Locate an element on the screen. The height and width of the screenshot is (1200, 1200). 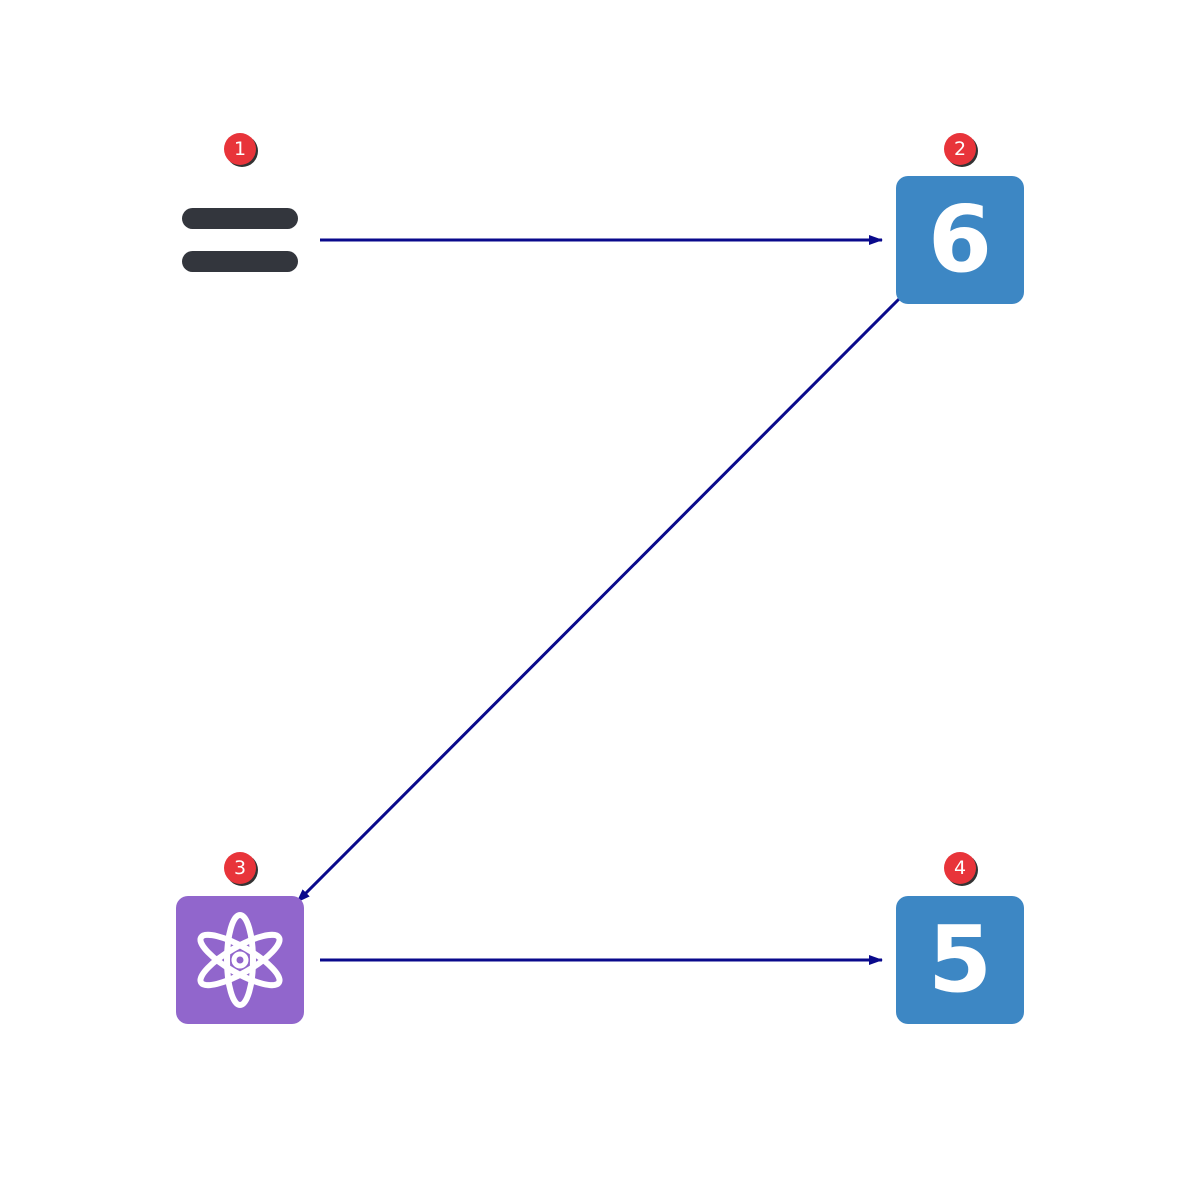
step-badge-4: 4 is located at coordinates (960, 868).